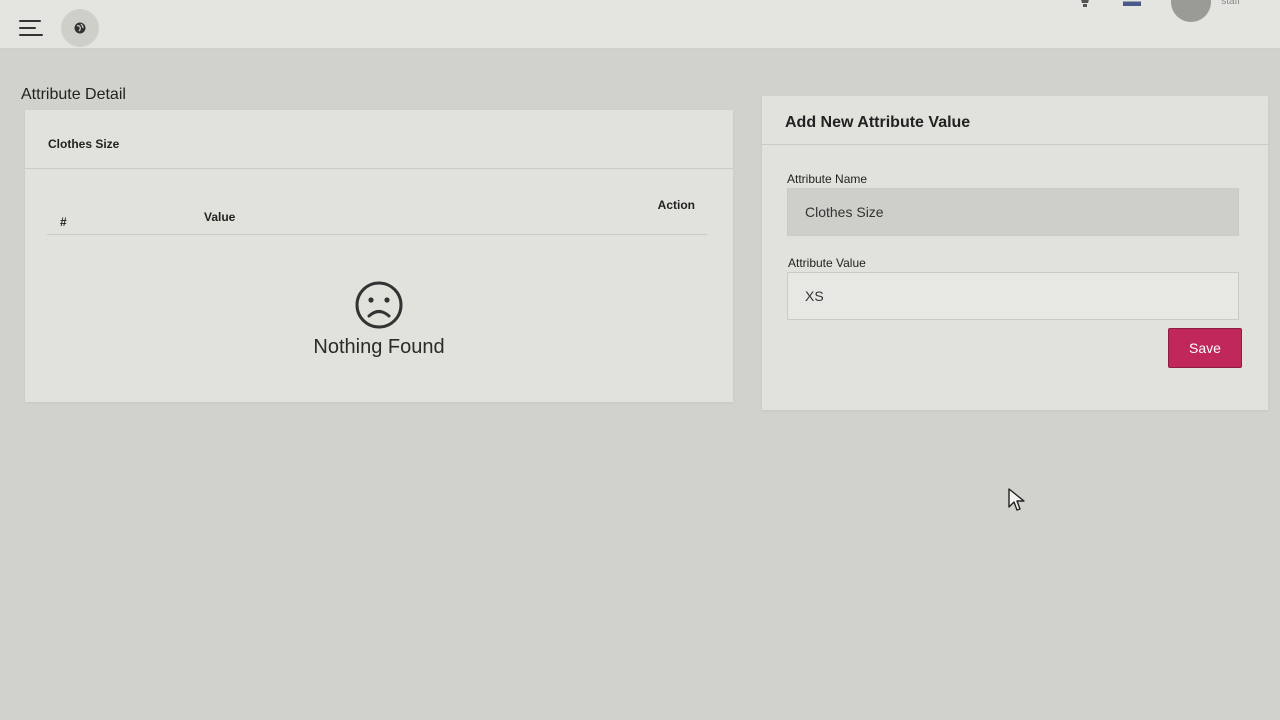  What do you see at coordinates (1158, 11) in the screenshot?
I see `topbar-right-group: staff` at bounding box center [1158, 11].